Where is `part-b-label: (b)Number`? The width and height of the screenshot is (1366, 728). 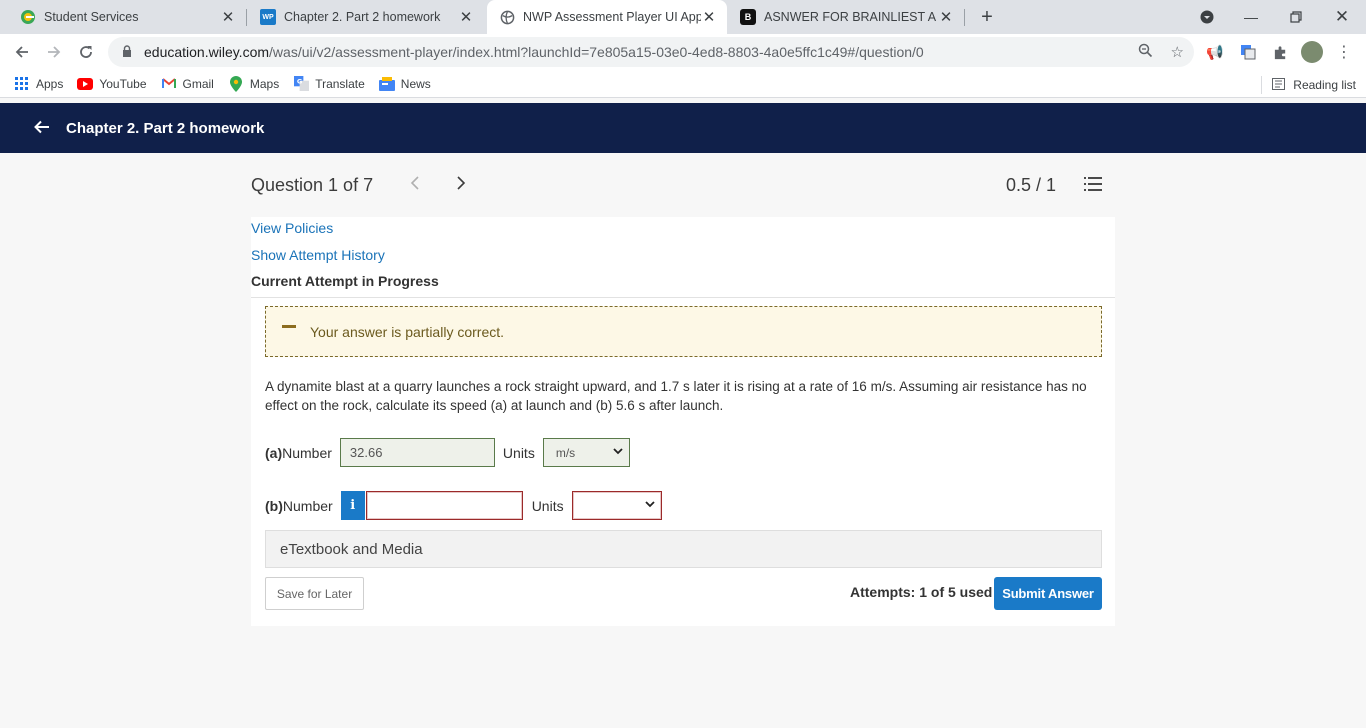 part-b-label: (b)Number is located at coordinates (299, 505).